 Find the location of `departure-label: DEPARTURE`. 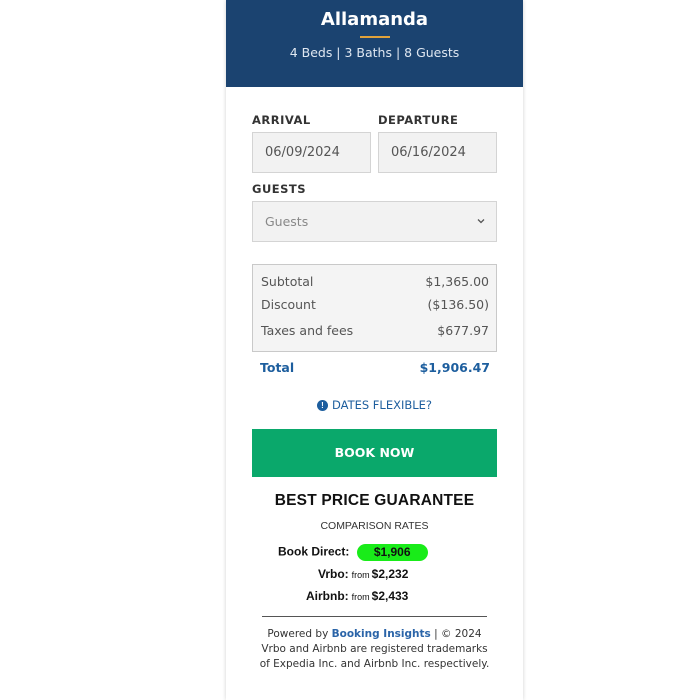

departure-label: DEPARTURE is located at coordinates (418, 120).